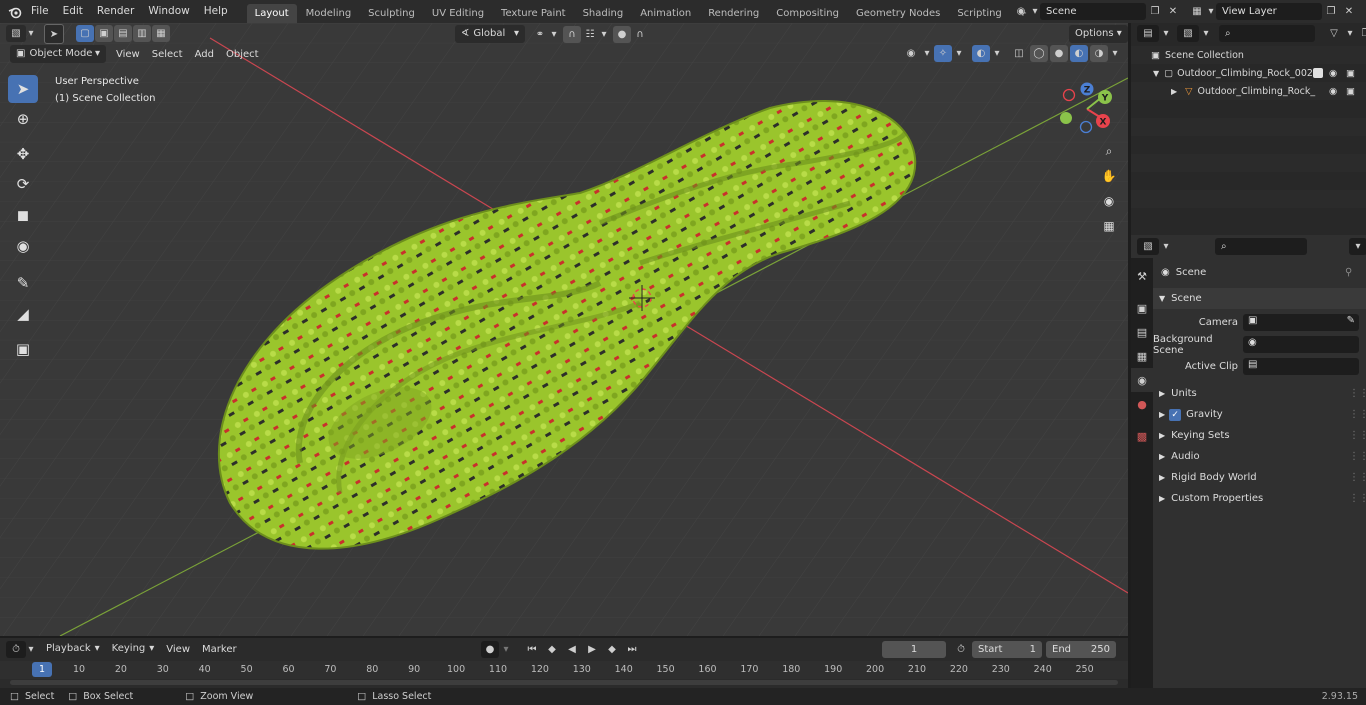 The image size is (1366, 705). What do you see at coordinates (1021, 11) in the screenshot?
I see `scene-icon: ◉` at bounding box center [1021, 11].